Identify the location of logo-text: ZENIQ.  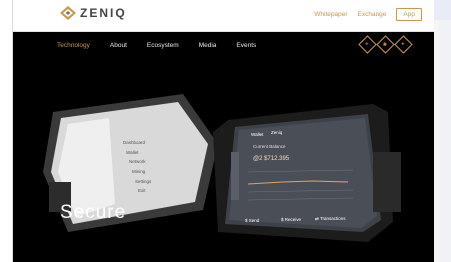
(103, 13).